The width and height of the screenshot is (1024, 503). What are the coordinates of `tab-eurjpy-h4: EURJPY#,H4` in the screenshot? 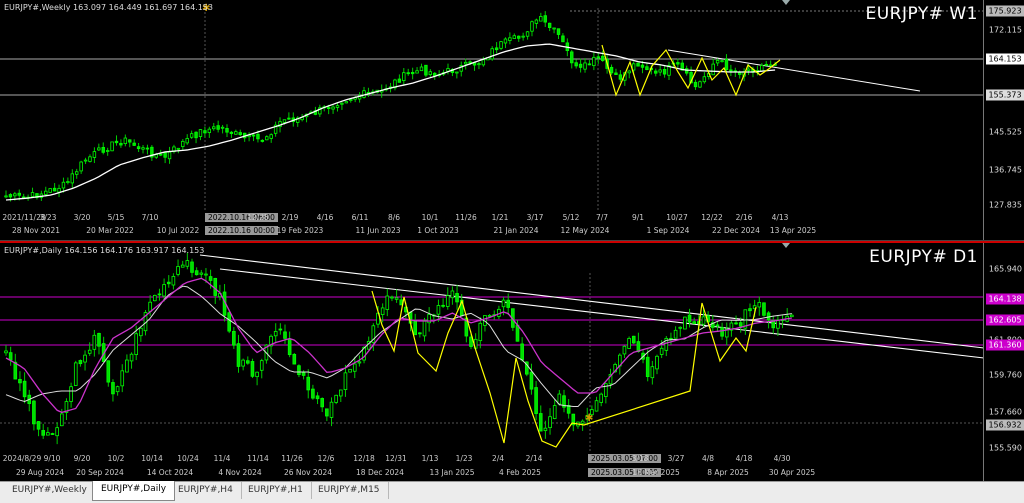 It's located at (206, 490).